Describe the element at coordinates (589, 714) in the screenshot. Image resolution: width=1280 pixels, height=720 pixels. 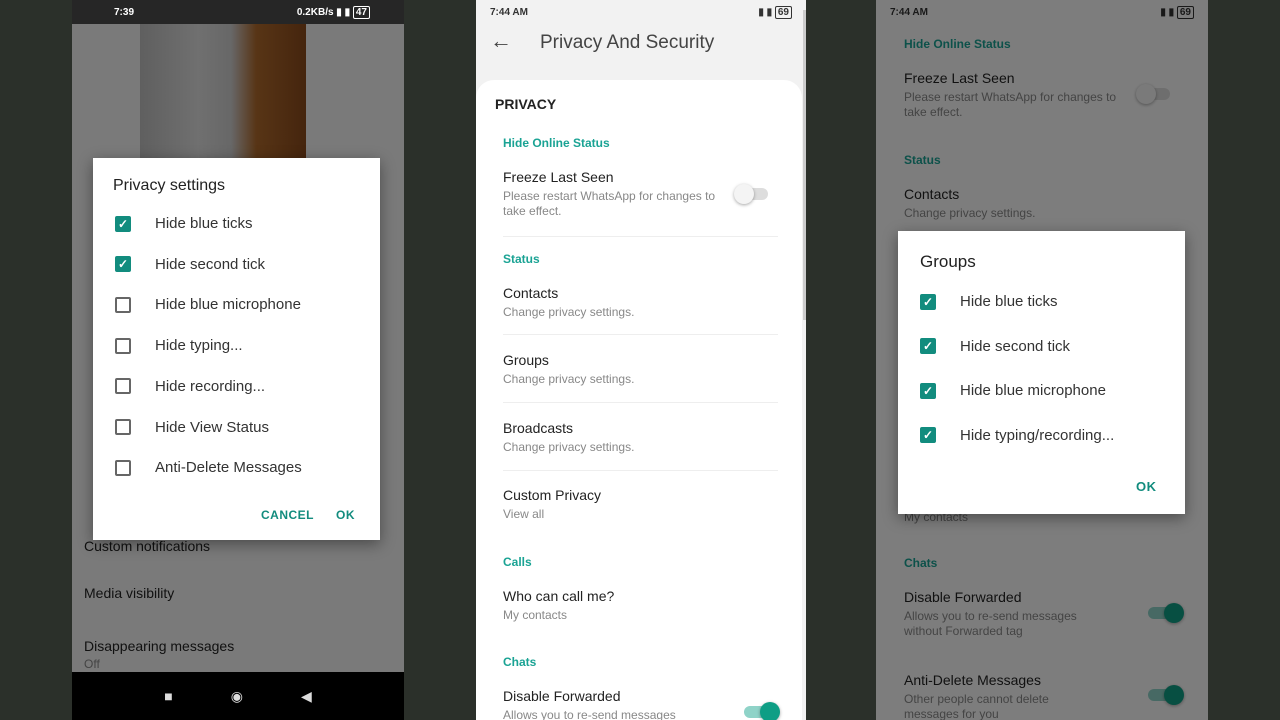
I see `disable-forwarded-subtitle: Allows you to re-send messages` at that location.